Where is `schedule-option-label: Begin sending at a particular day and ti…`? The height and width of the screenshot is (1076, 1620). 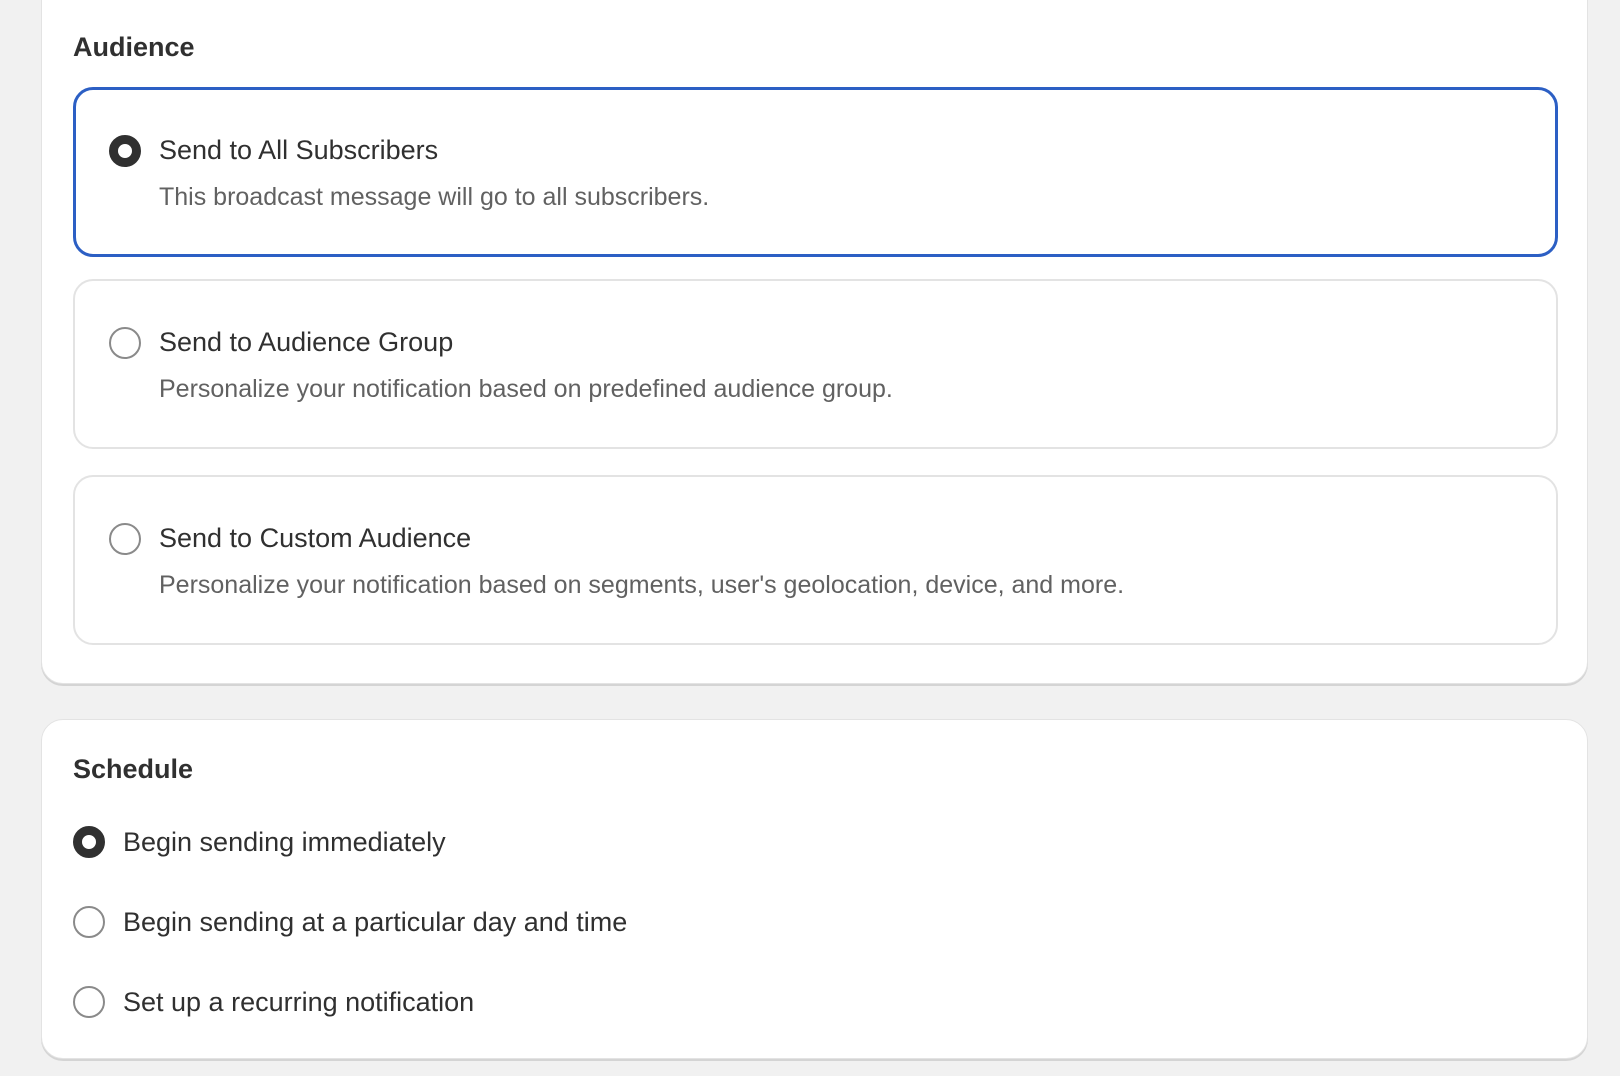 schedule-option-label: Begin sending at a particular day and ti… is located at coordinates (375, 922).